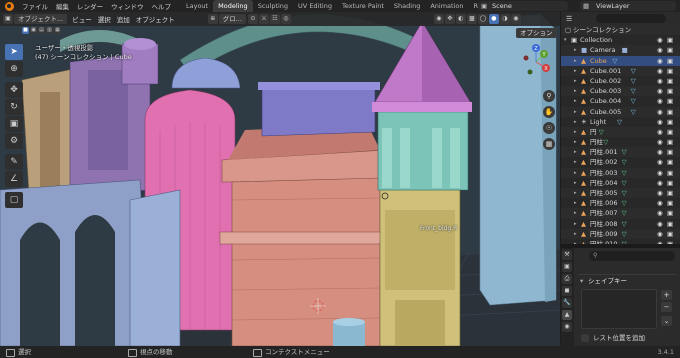  What do you see at coordinates (620, 193) in the screenshot?
I see `outliner-row: ▸ ▲ 円柱.005 ▽ ◉ ▣` at bounding box center [620, 193].